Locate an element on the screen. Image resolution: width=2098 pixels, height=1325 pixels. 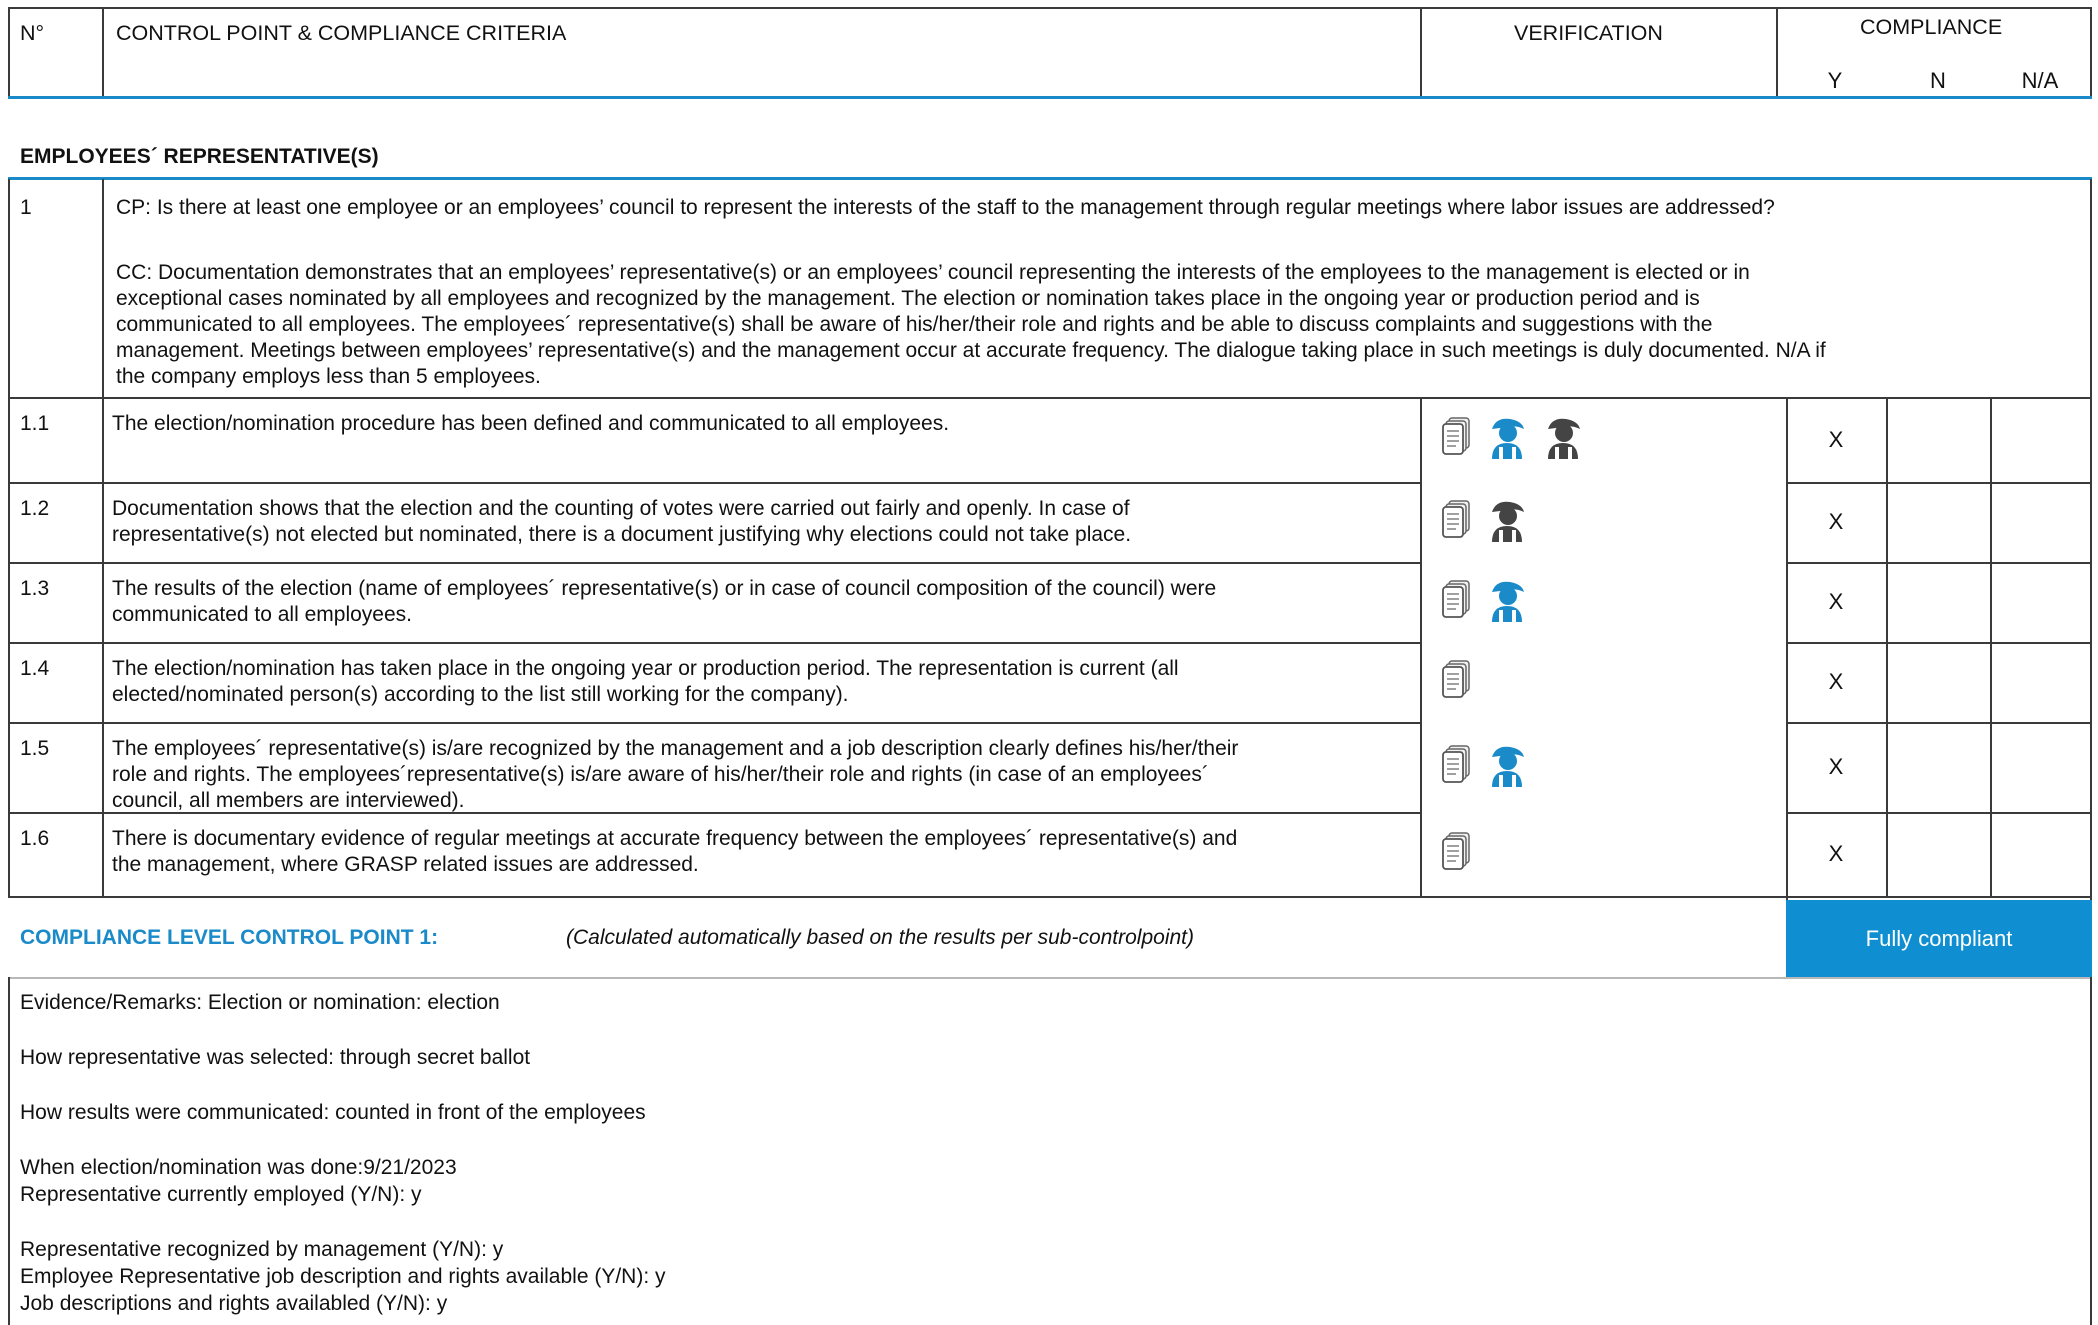
col-y-right-border is located at coordinates (1887, 647).